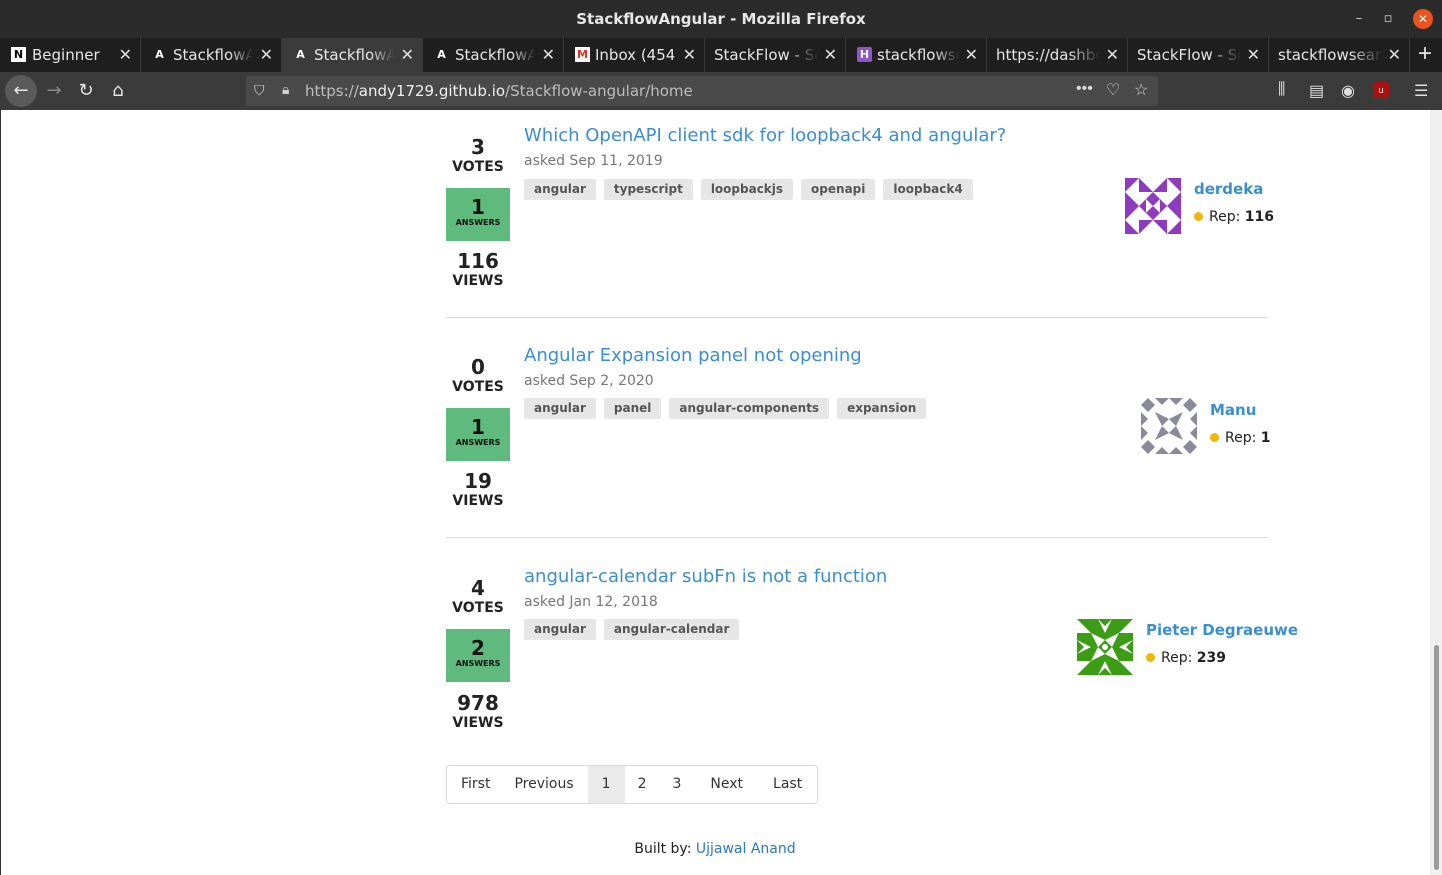 This screenshot has height=875, width=1442. What do you see at coordinates (1425, 55) in the screenshot?
I see `new-tab-button: +` at bounding box center [1425, 55].